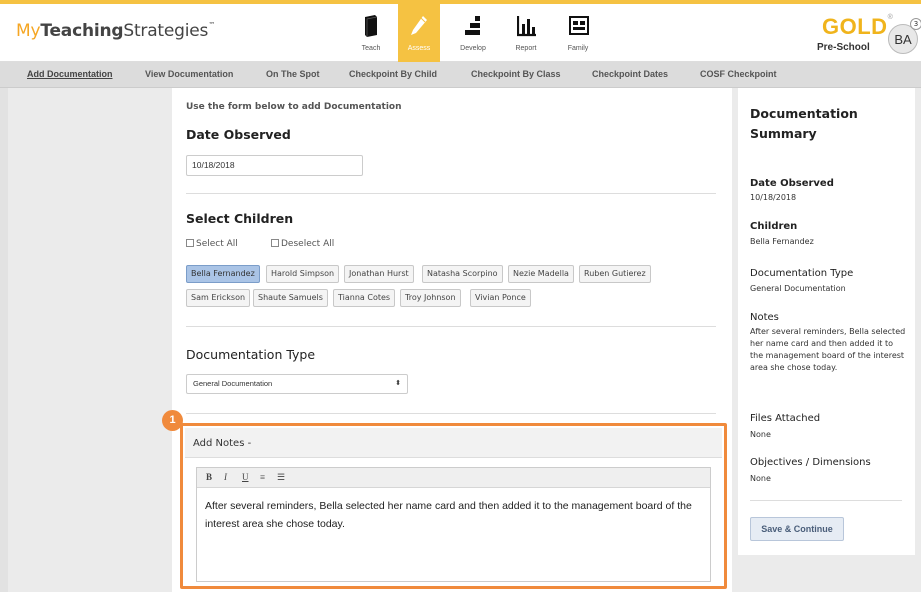  I want to click on nav-develop: Develop, so click(473, 33).